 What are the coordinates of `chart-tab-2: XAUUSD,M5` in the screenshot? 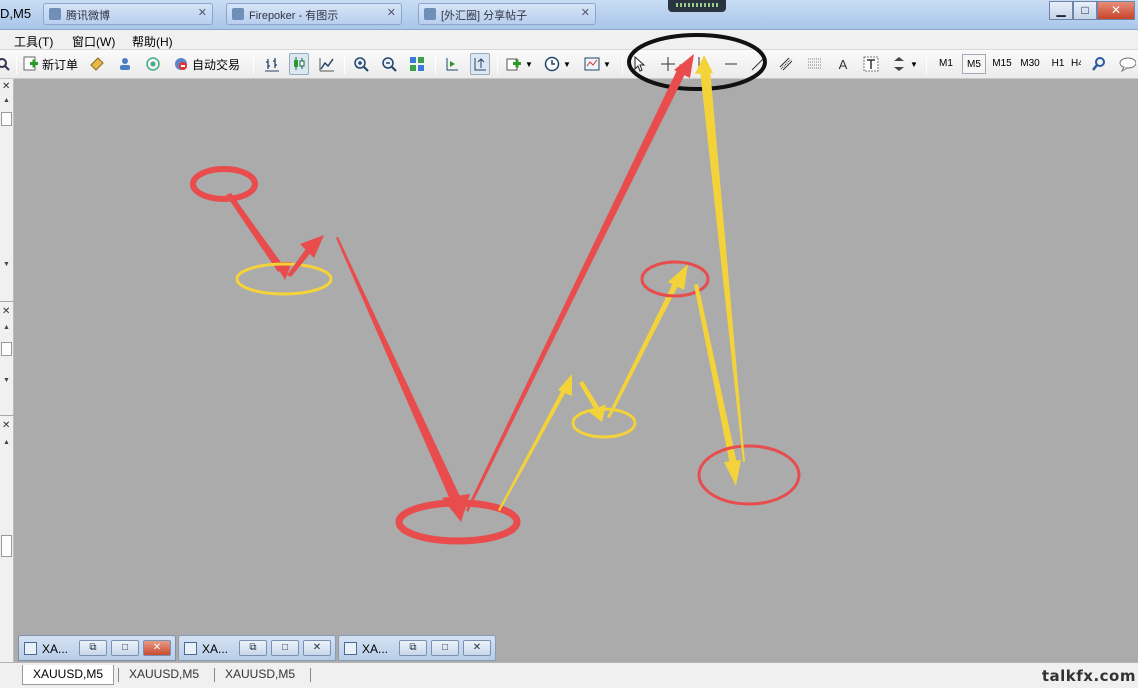 It's located at (164, 675).